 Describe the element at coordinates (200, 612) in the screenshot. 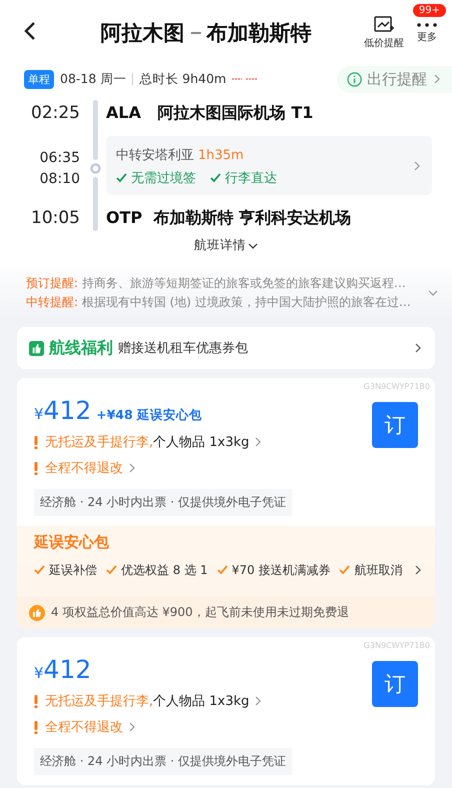

I see `insurance-summary: 4 项权益总价值高达 ¥900，起飞前未使用未过期免费退` at that location.